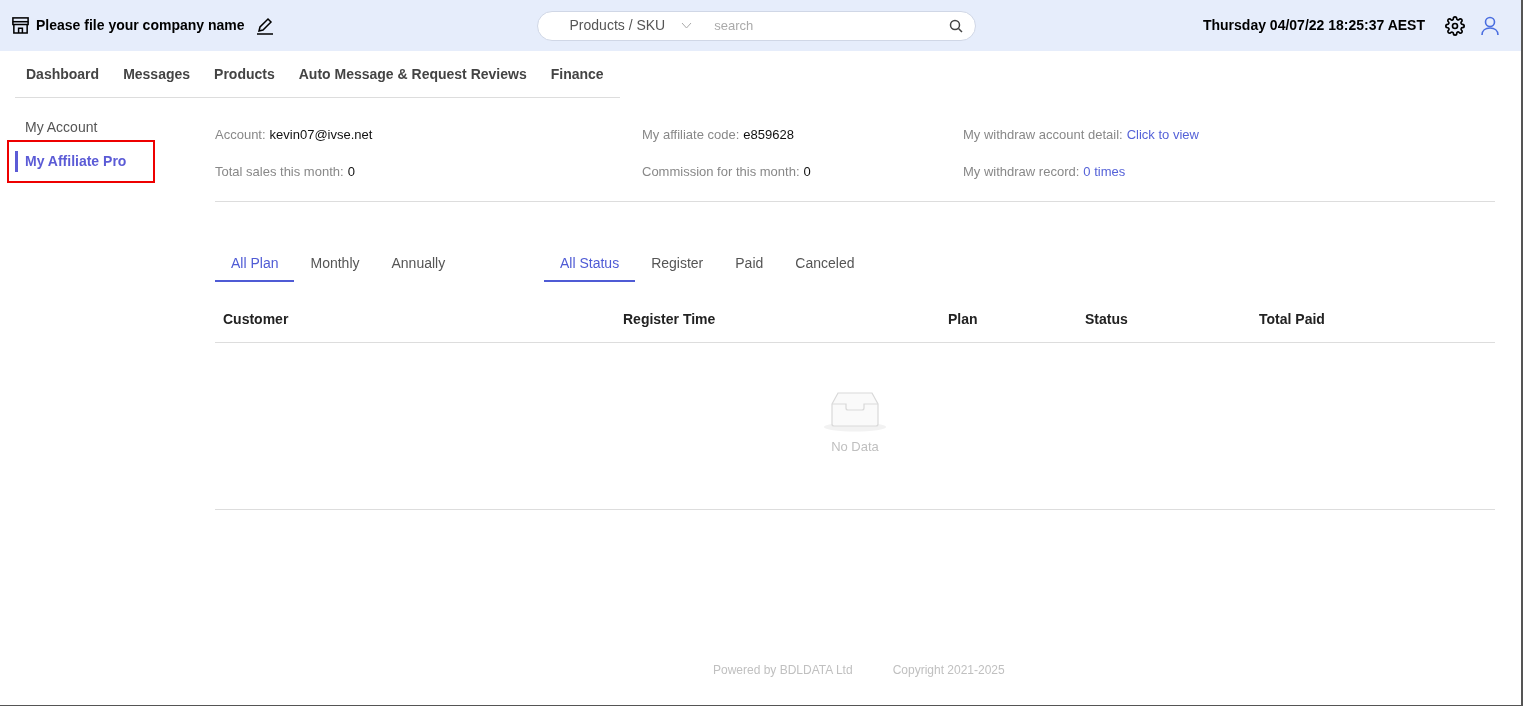 The width and height of the screenshot is (1523, 706). What do you see at coordinates (240, 135) in the screenshot?
I see `info-label: Account:` at bounding box center [240, 135].